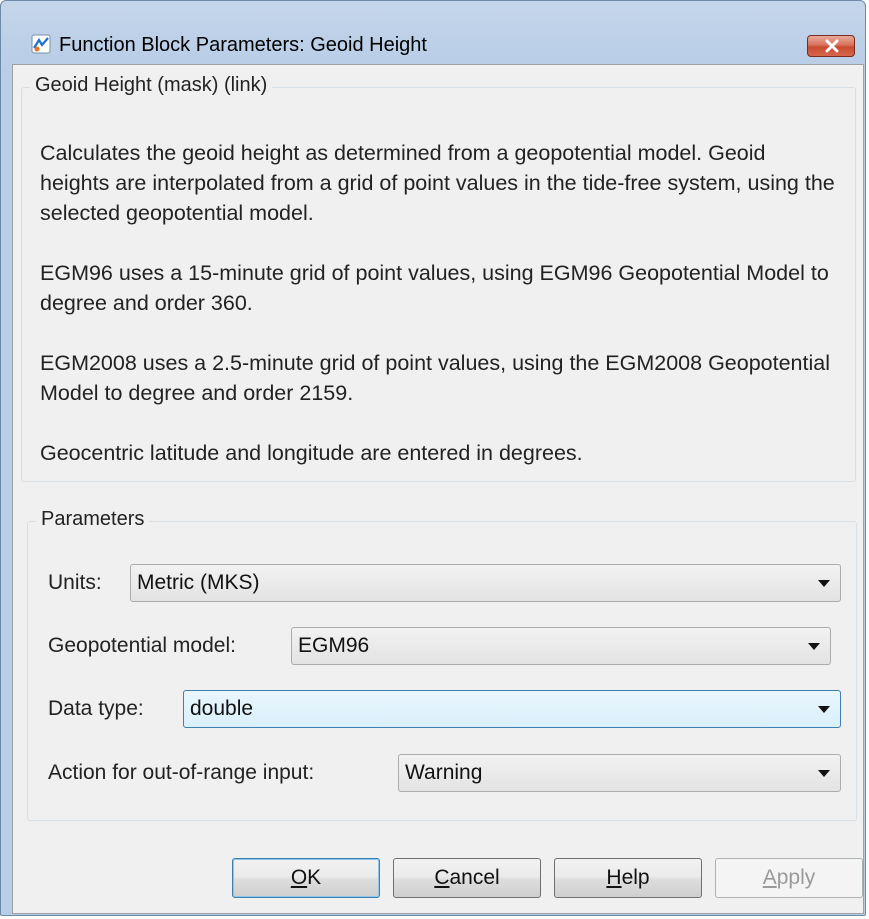  Describe the element at coordinates (198, 582) in the screenshot. I see `units-value: Metric (MKS)` at that location.